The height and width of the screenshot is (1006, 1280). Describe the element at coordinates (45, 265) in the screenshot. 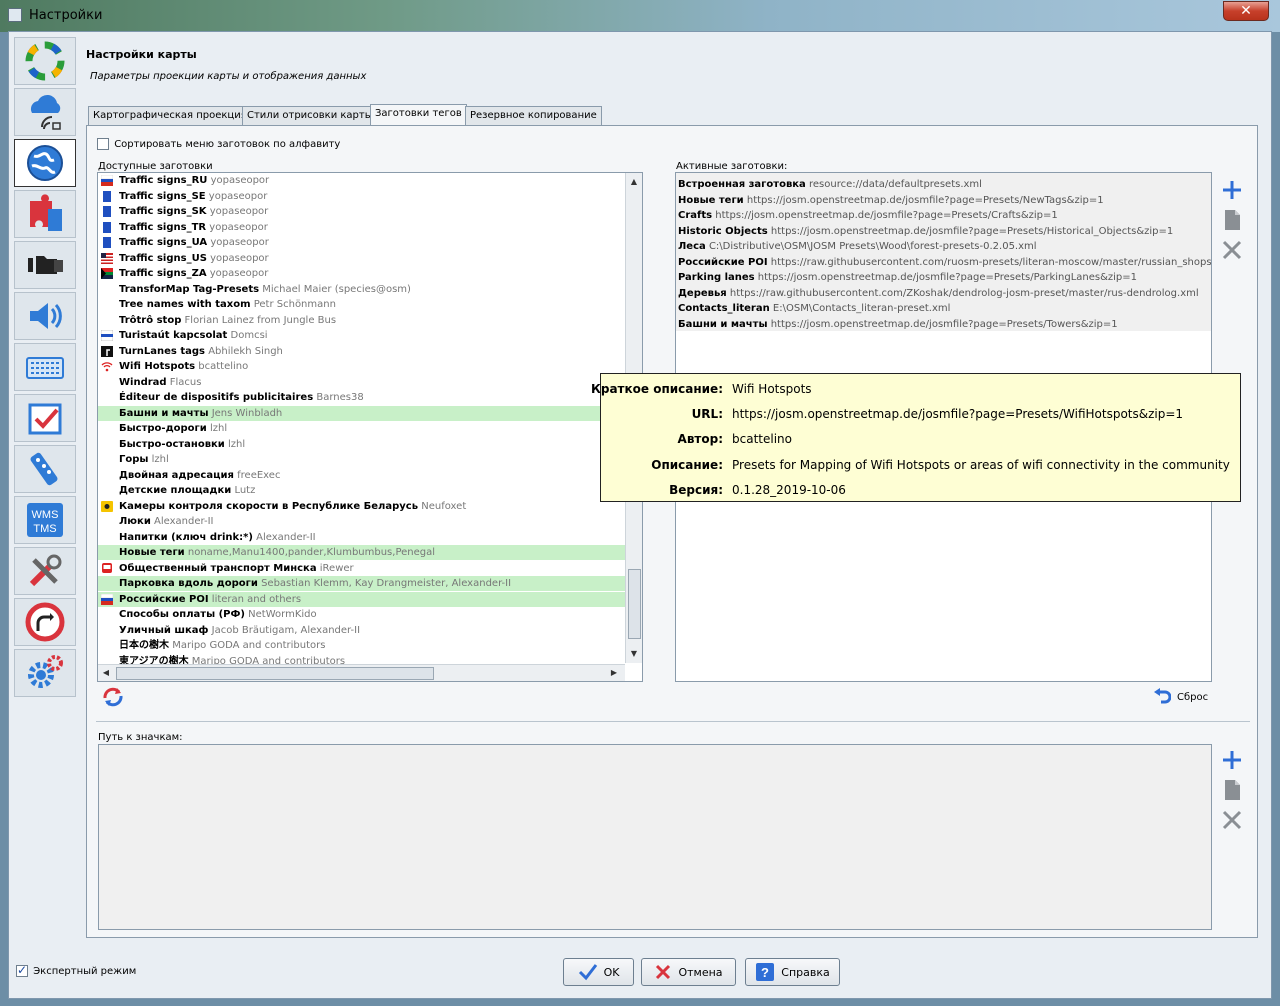

I see `sidebar-file-connections` at that location.